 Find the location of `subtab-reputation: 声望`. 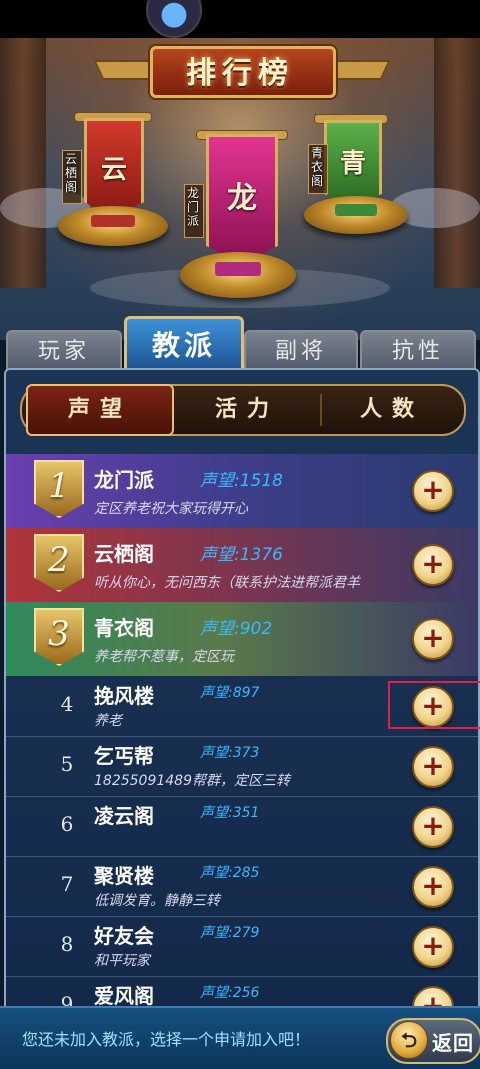

subtab-reputation: 声望 is located at coordinates (100, 410).